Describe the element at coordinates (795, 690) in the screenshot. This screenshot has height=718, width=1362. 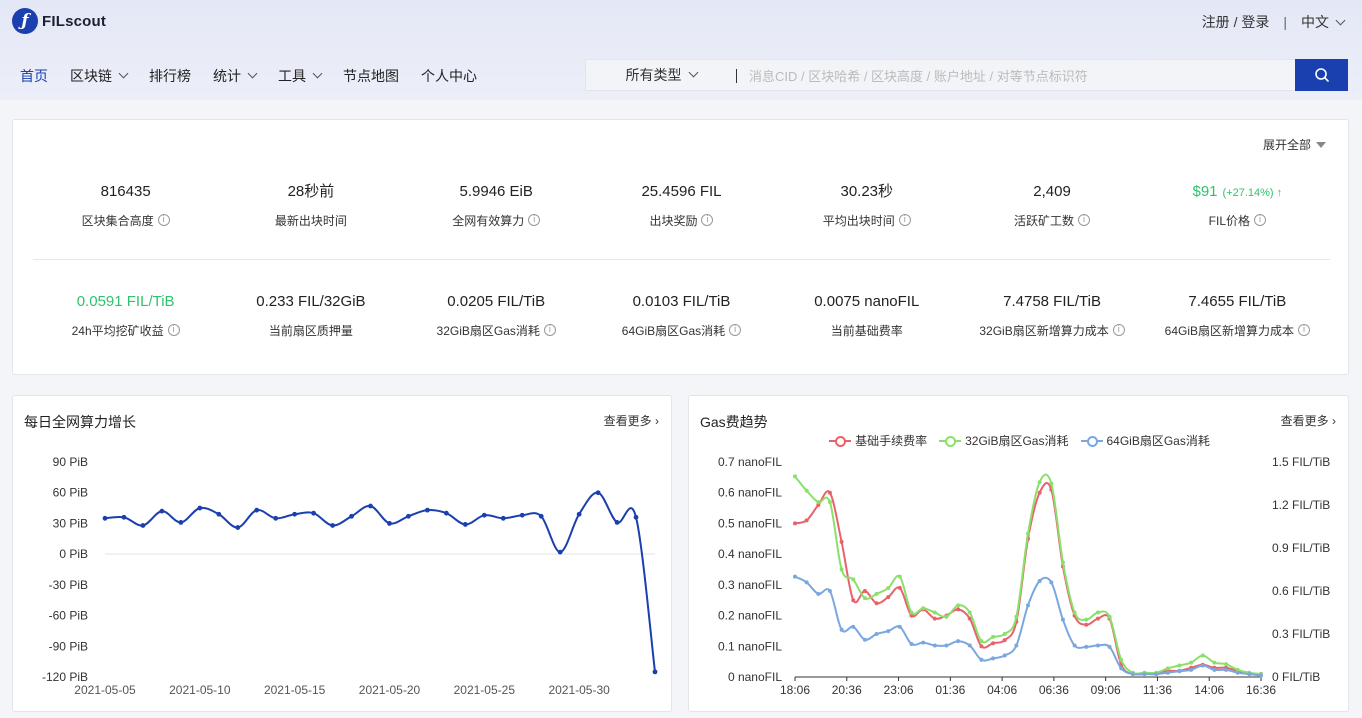
I see `x-tick-label: 18:06` at that location.